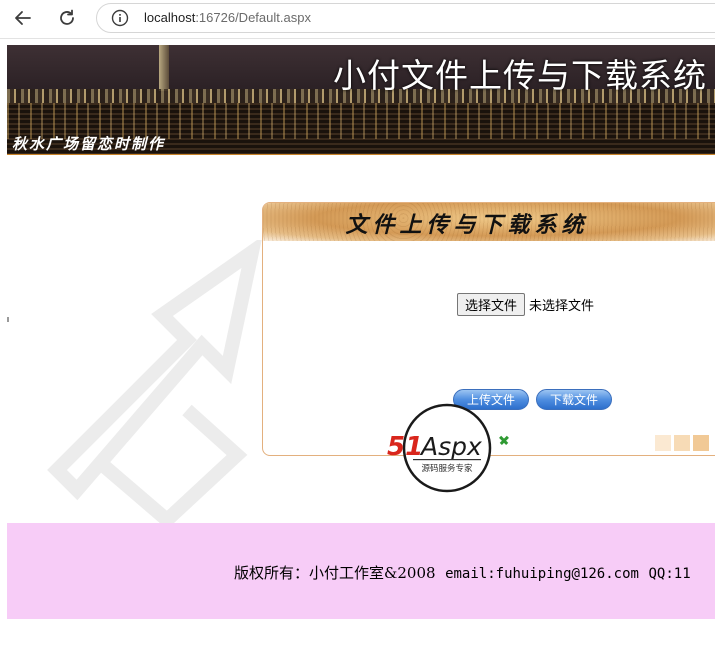 The height and width of the screenshot is (658, 715). I want to click on reload-button, so click(67, 18).